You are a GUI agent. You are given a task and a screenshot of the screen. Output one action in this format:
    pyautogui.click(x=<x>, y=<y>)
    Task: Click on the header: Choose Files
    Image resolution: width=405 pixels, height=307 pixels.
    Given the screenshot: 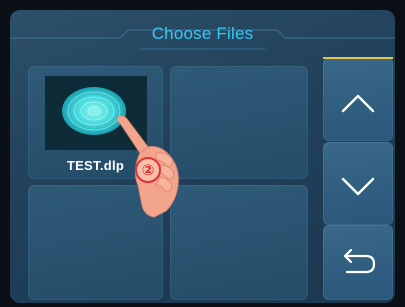 What is the action you would take?
    pyautogui.click(x=202, y=31)
    